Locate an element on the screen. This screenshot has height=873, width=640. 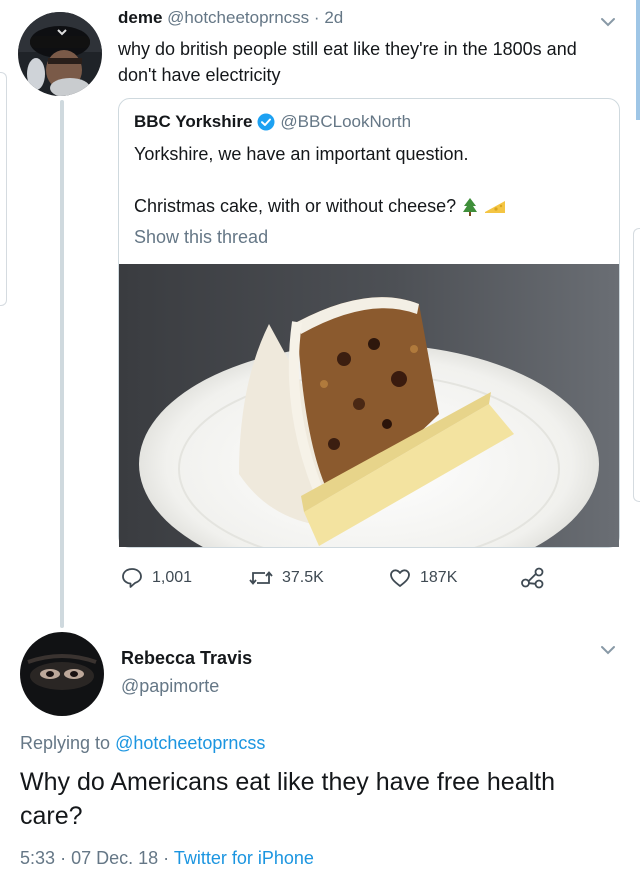
reply-count: 1,001 is located at coordinates (172, 577).